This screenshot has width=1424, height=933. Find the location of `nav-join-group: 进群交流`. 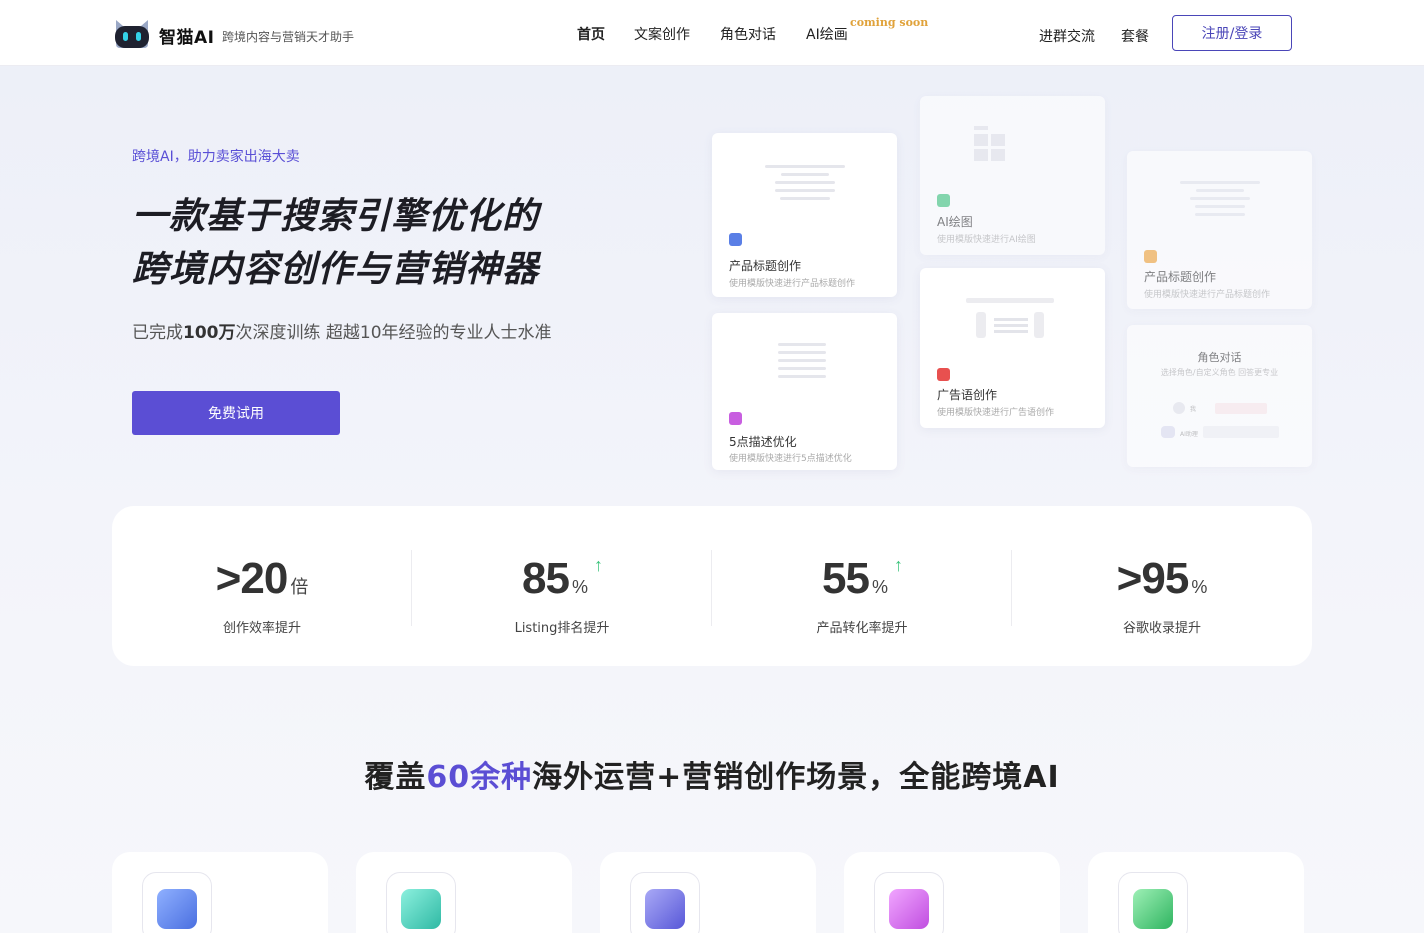

nav-join-group: 进群交流 is located at coordinates (1067, 36).